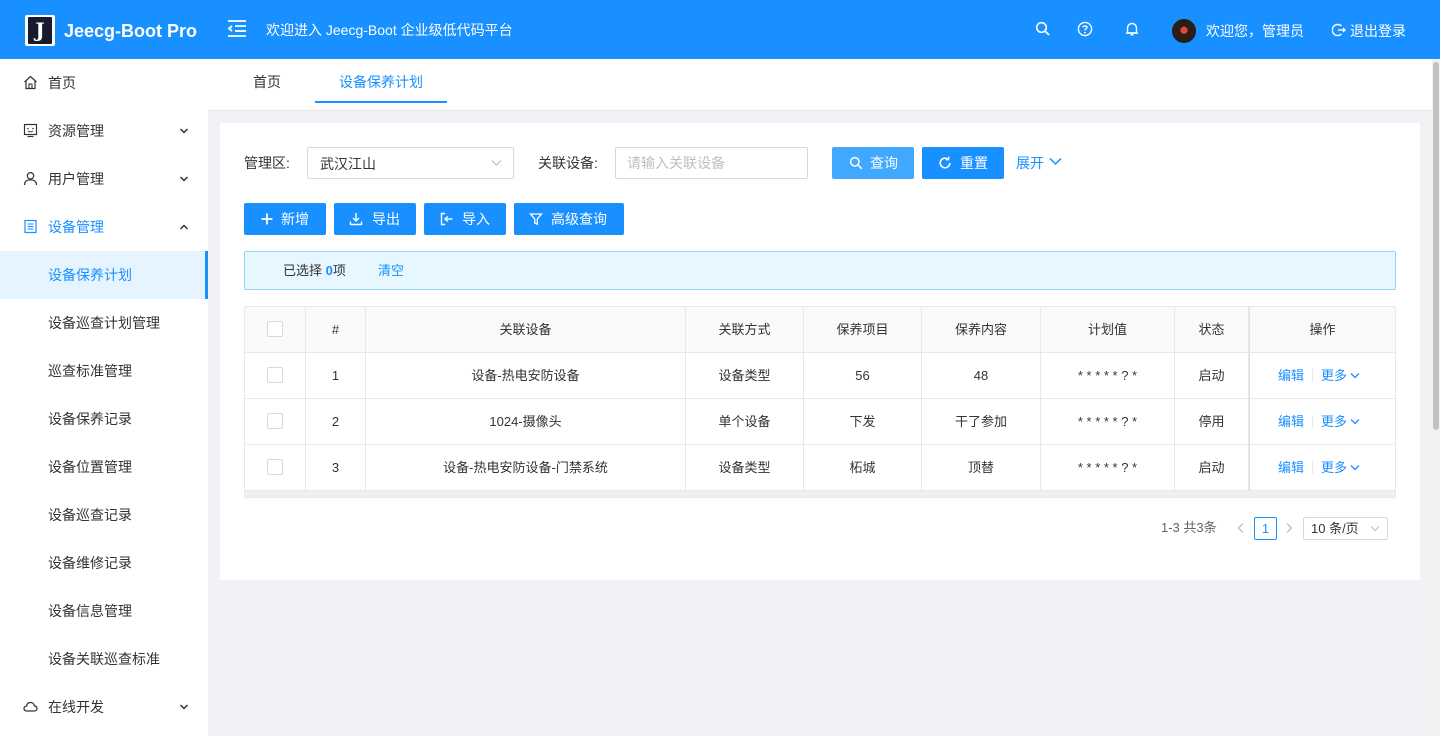 This screenshot has height=736, width=1440. Describe the element at coordinates (1108, 330) in the screenshot. I see `column-header: 计划值` at that location.